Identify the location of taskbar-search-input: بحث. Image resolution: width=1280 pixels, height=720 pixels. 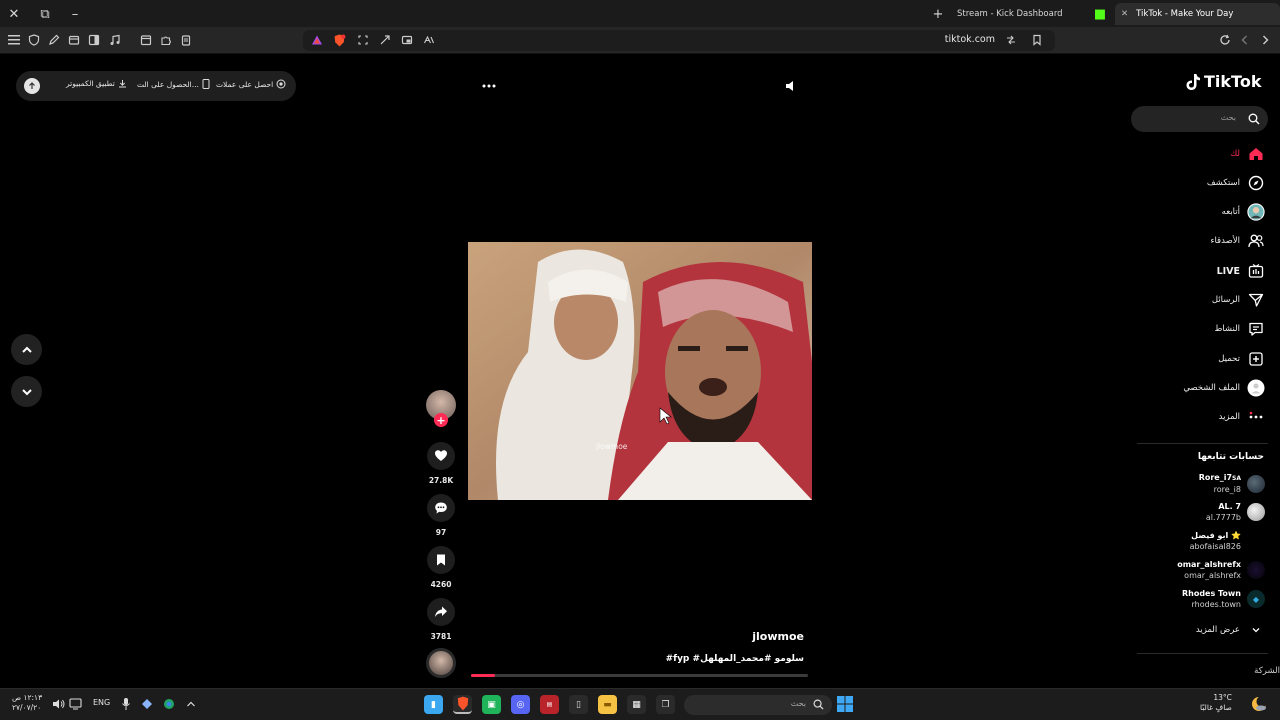
(758, 705).